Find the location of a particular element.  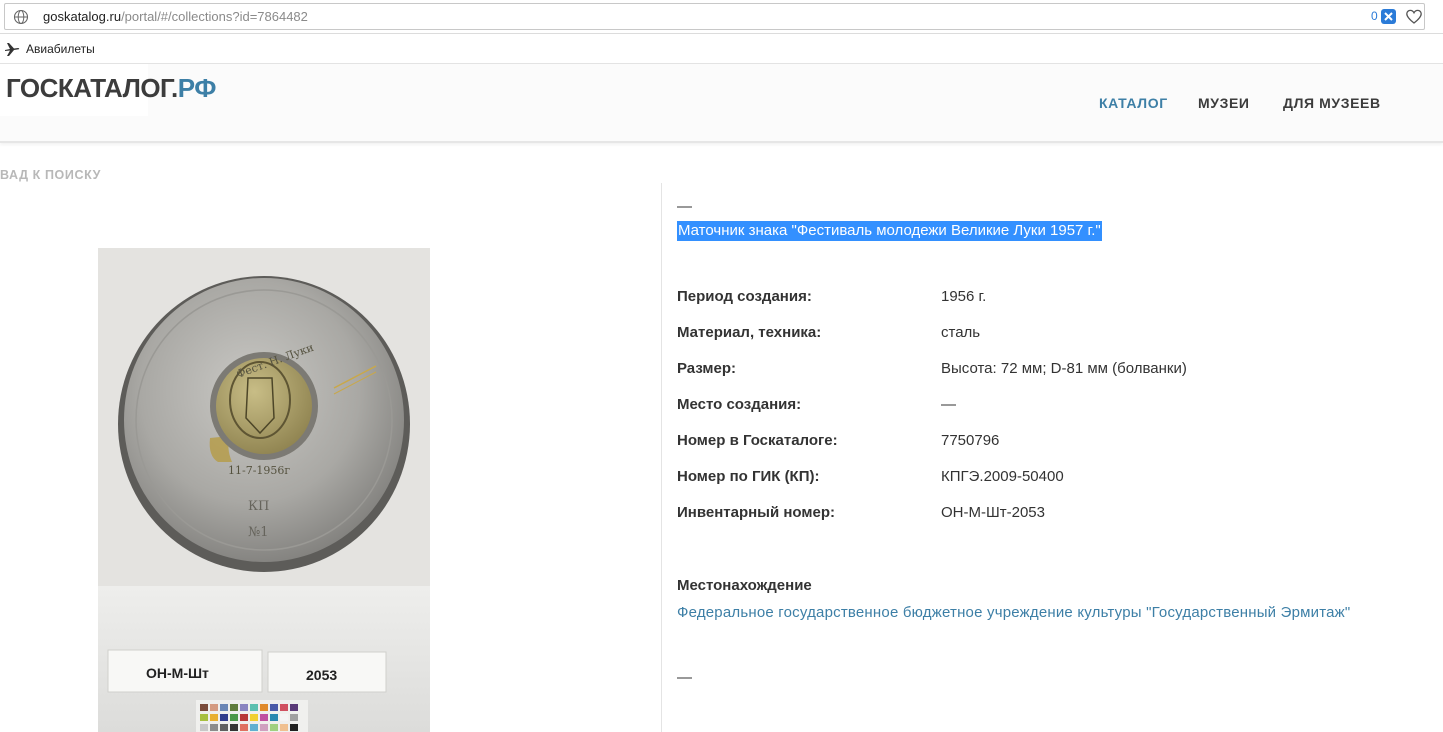

field-label-size: Размер: is located at coordinates (707, 368).